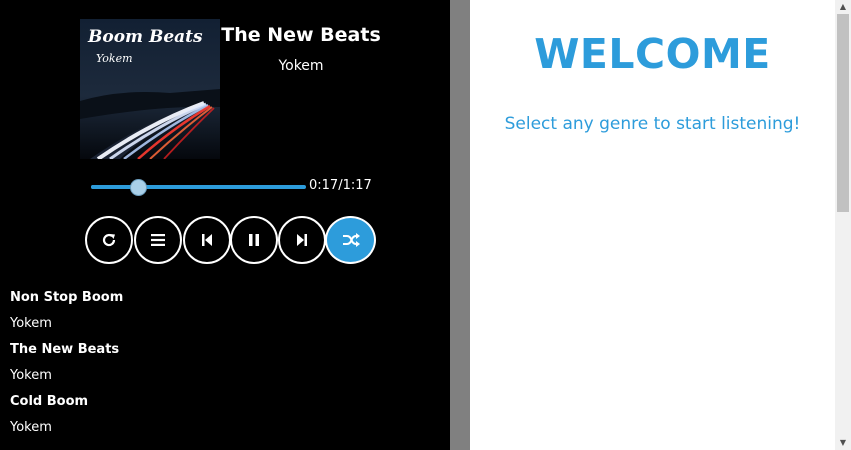  Describe the element at coordinates (652, 54) in the screenshot. I see `welcome-heading: WELCOME` at that location.